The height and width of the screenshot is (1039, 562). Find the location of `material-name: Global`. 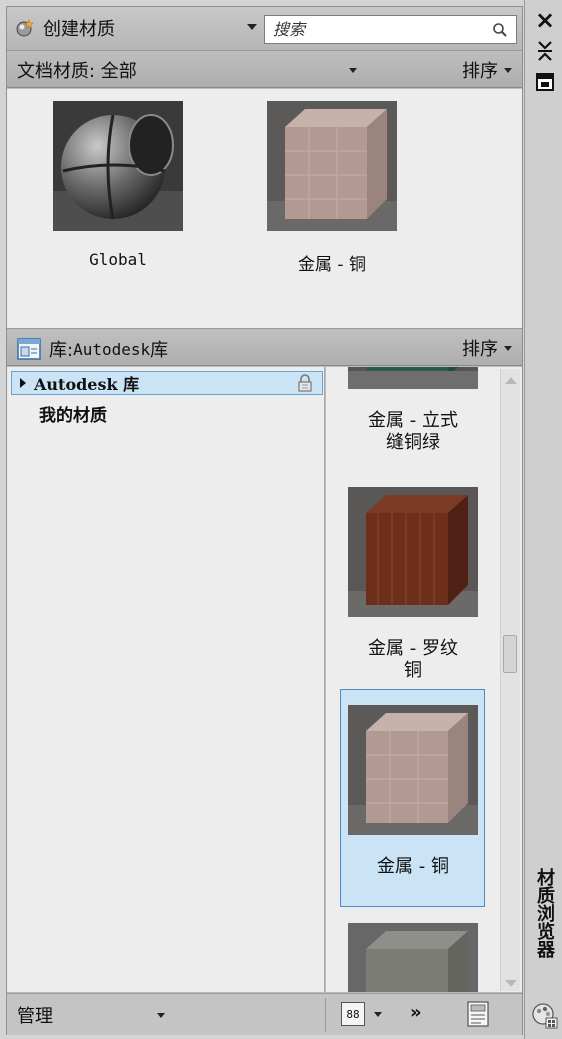

material-name: Global is located at coordinates (118, 259).